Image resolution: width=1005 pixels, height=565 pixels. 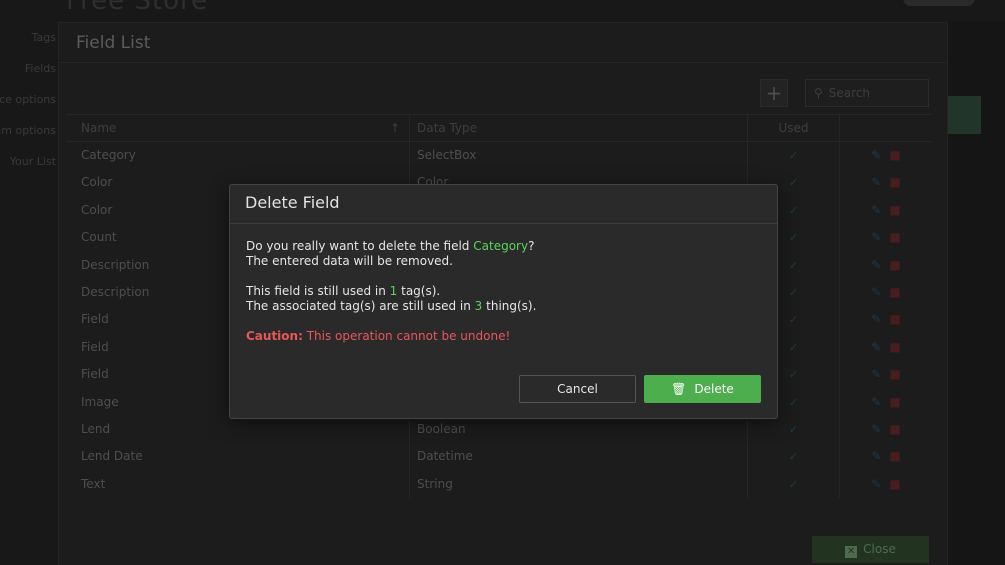 What do you see at coordinates (238, 484) in the screenshot?
I see `cell-name: Text` at bounding box center [238, 484].